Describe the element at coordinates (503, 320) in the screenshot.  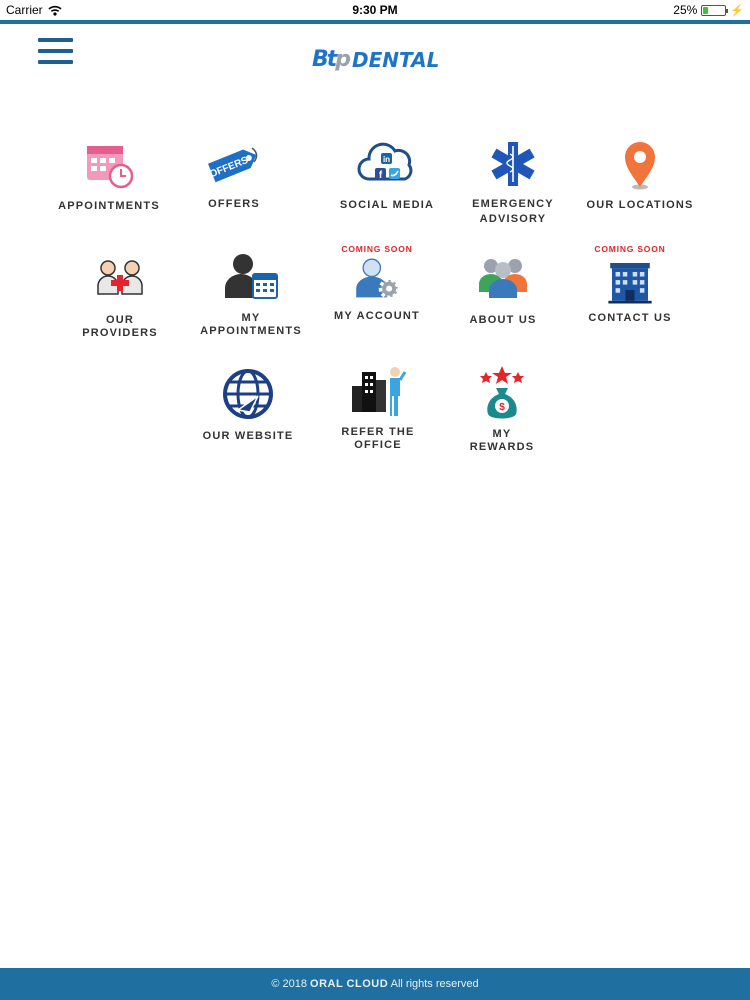
I see `tile-label: ABOUT US` at that location.